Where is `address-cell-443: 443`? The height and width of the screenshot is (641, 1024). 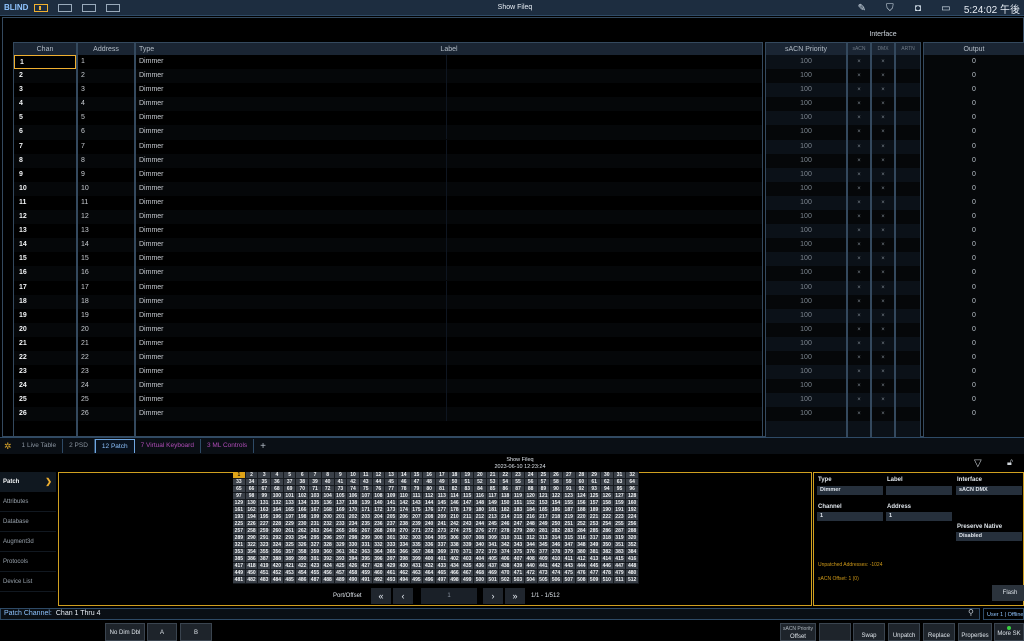
address-cell-443: 443 is located at coordinates (569, 566).